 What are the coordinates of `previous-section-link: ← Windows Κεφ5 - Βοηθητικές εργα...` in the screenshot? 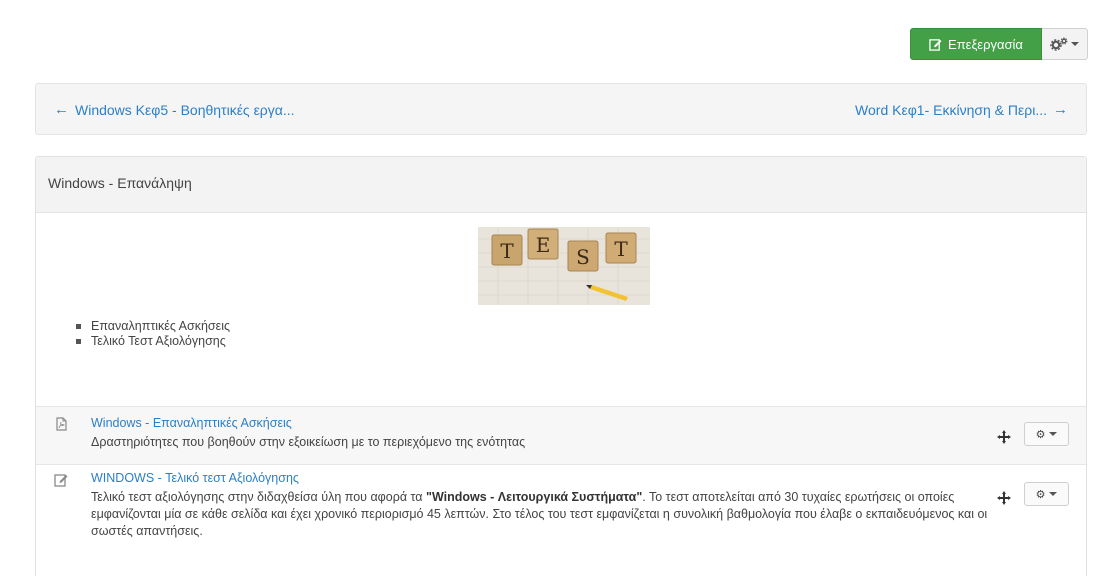 It's located at (174, 109).